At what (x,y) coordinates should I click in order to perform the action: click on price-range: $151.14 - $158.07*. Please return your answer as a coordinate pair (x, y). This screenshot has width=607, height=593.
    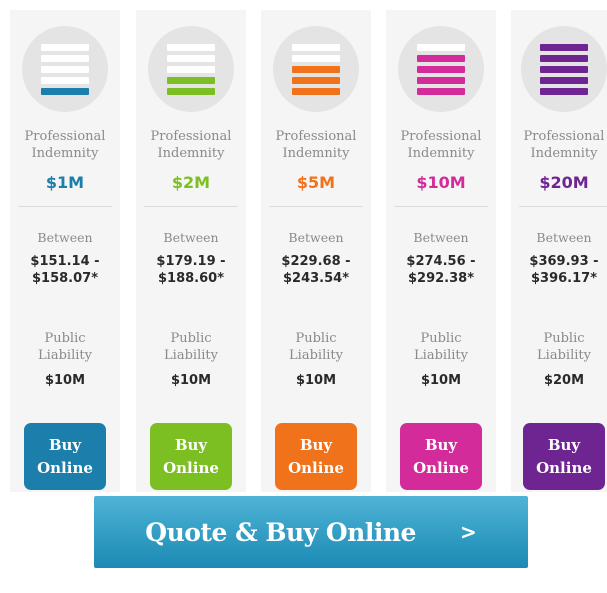
    Looking at the image, I should click on (65, 270).